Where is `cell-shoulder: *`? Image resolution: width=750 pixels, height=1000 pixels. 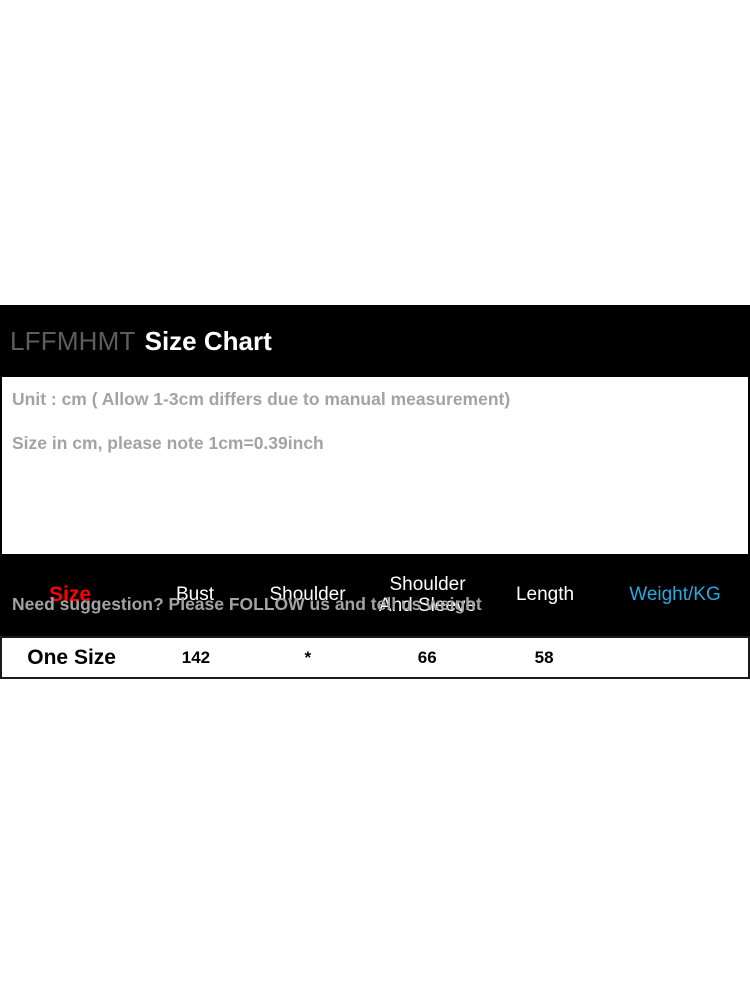
cell-shoulder: * is located at coordinates (308, 657).